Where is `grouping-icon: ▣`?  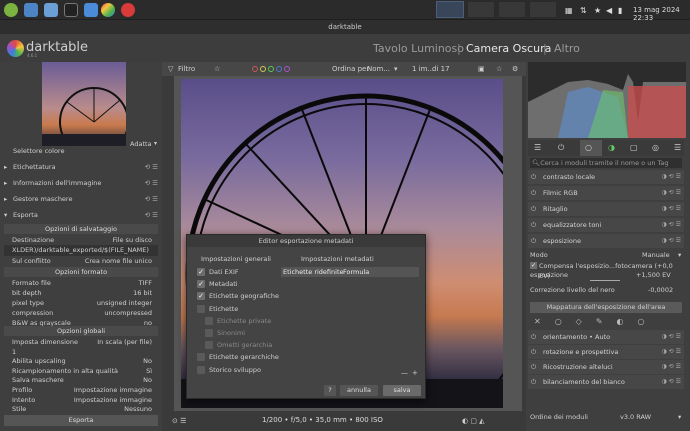 grouping-icon: ▣ is located at coordinates (481, 69).